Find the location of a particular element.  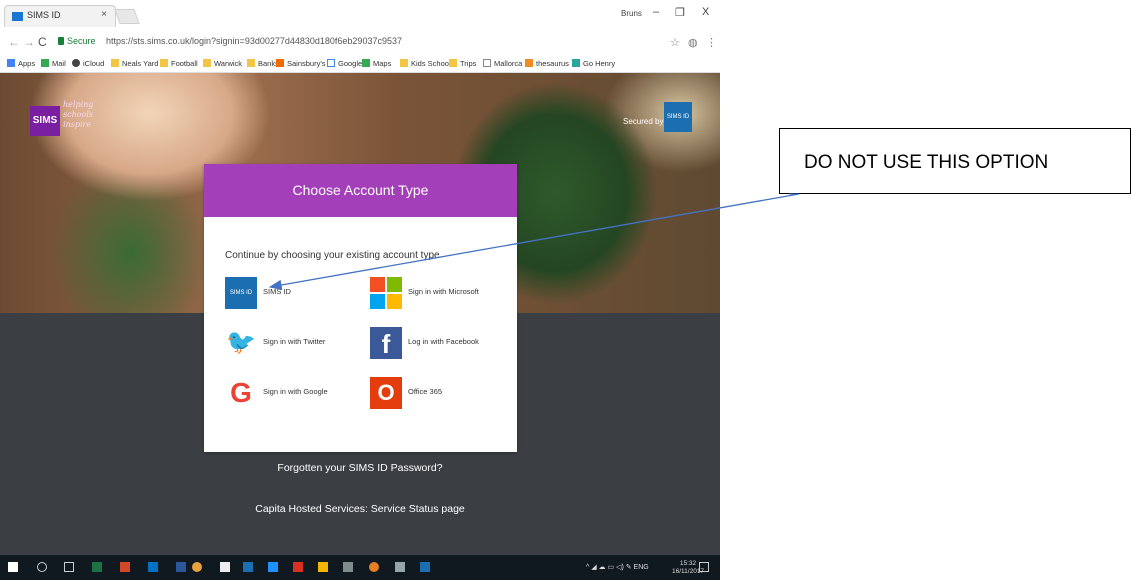

option-office-365: O Office 365 is located at coordinates (435, 395).